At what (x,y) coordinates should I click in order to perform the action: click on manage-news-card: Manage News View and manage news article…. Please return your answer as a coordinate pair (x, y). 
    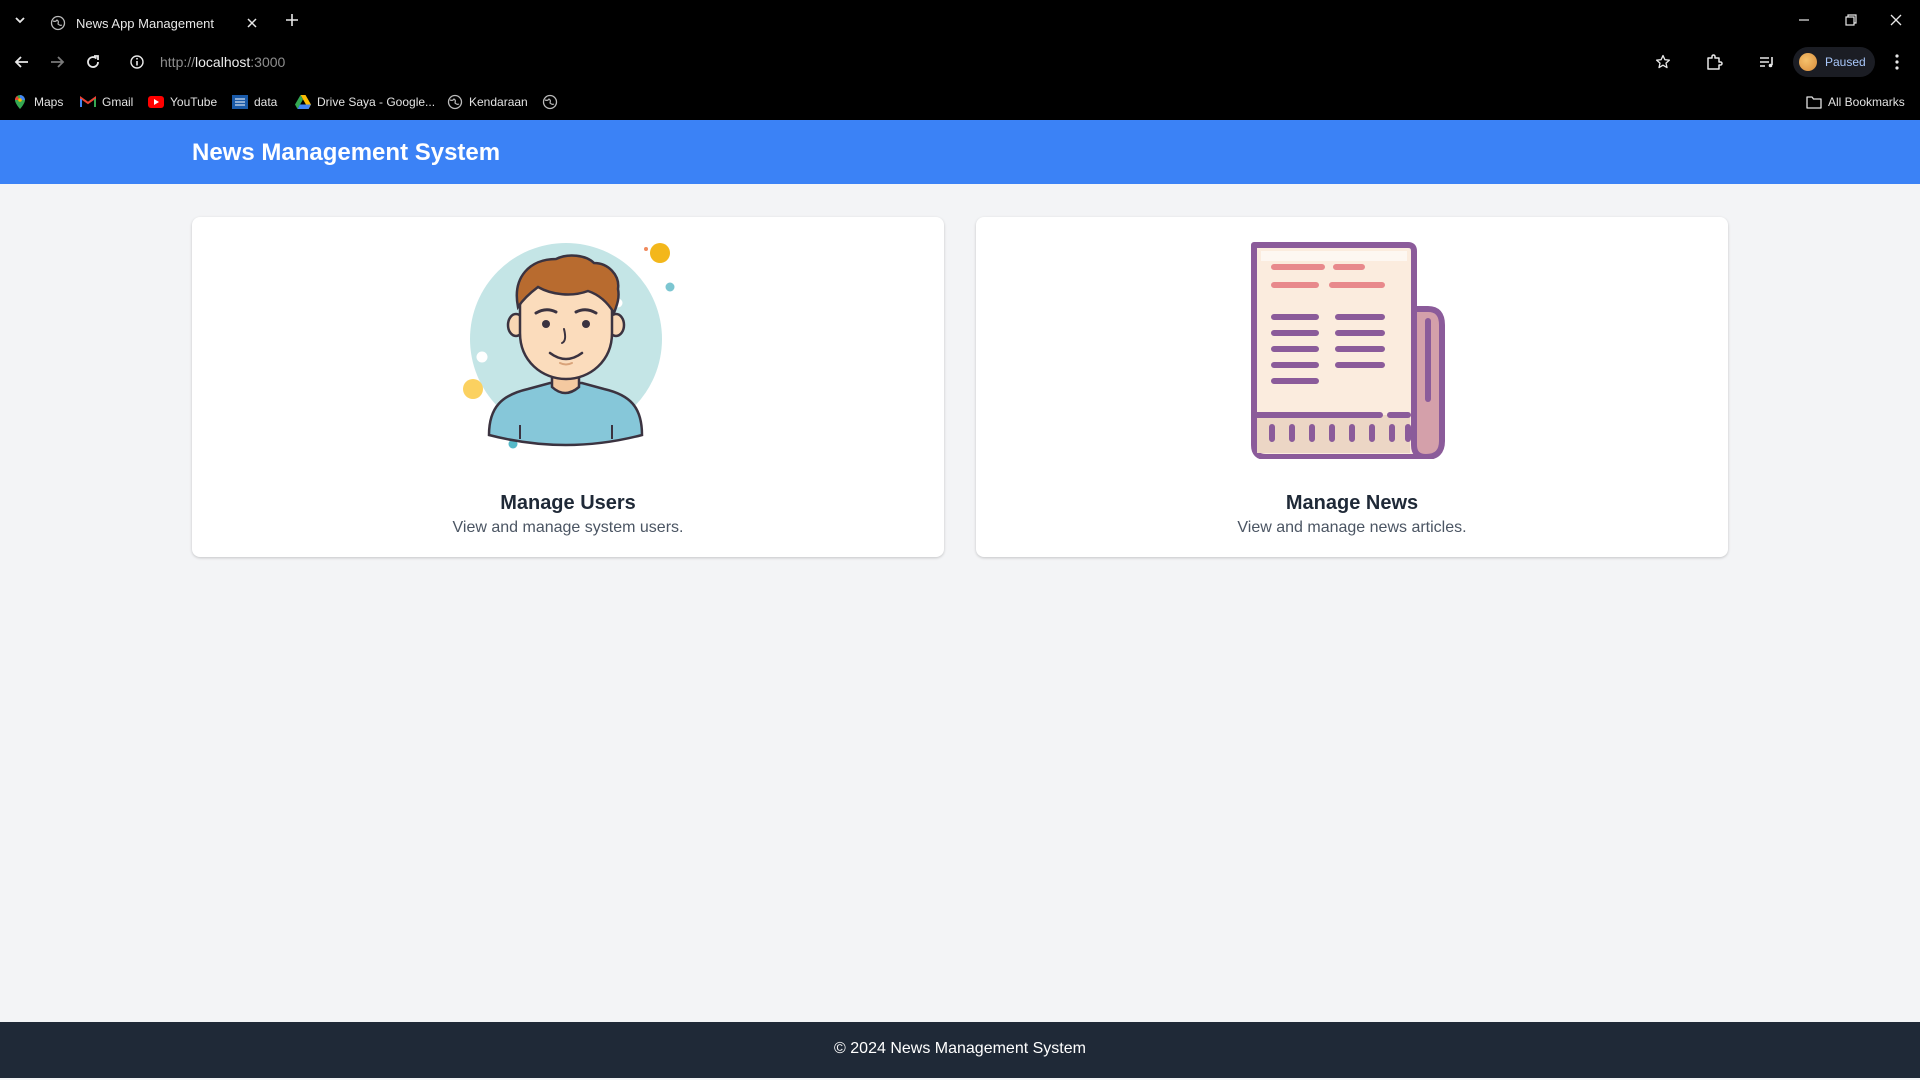
    Looking at the image, I should click on (1352, 387).